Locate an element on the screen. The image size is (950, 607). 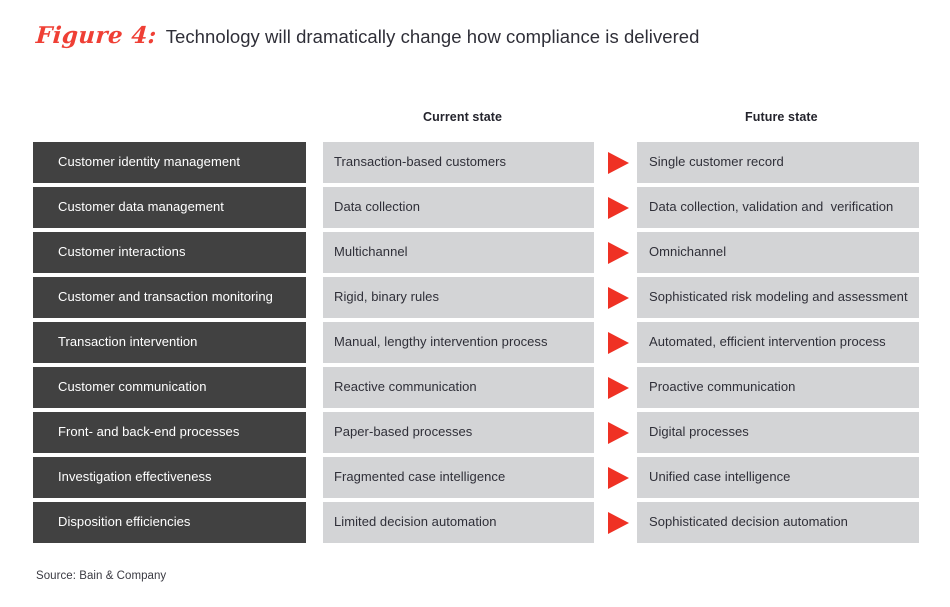
current-state-cell: Data collection is located at coordinates (458, 207).